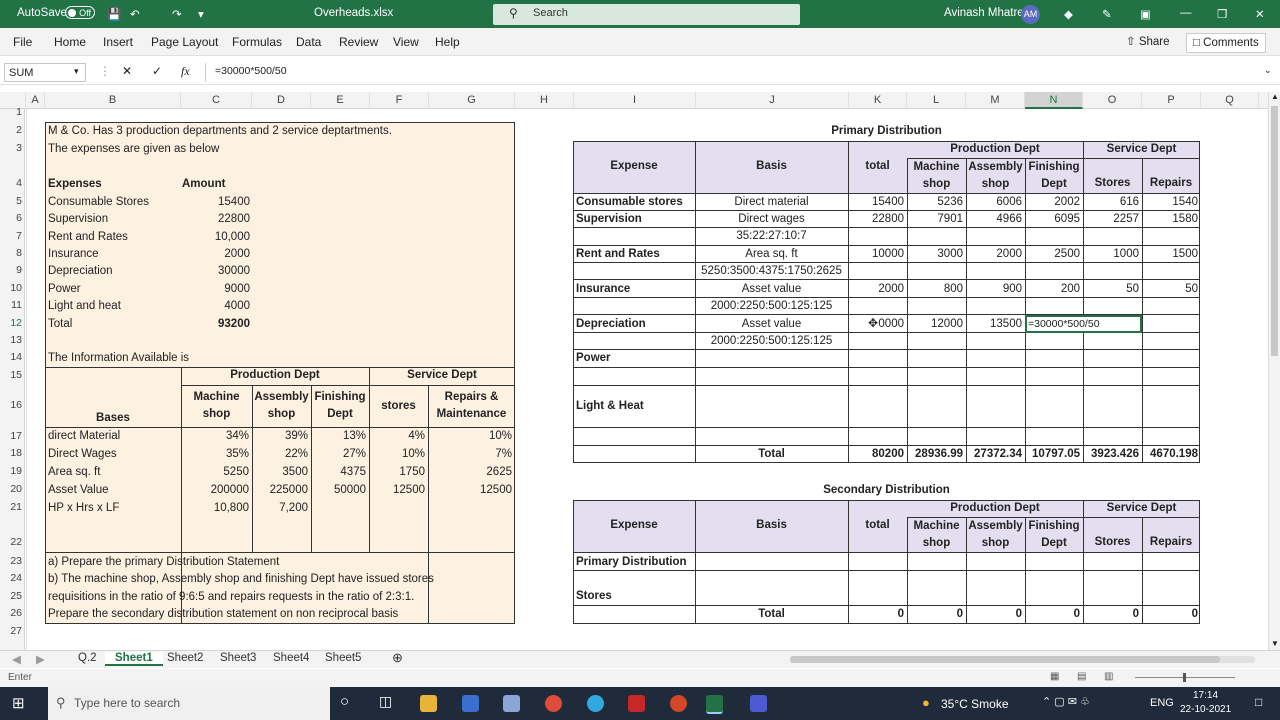 This screenshot has height=720, width=1280. Describe the element at coordinates (16, 659) in the screenshot. I see `tab-scroll-left-icon: ◀` at that location.